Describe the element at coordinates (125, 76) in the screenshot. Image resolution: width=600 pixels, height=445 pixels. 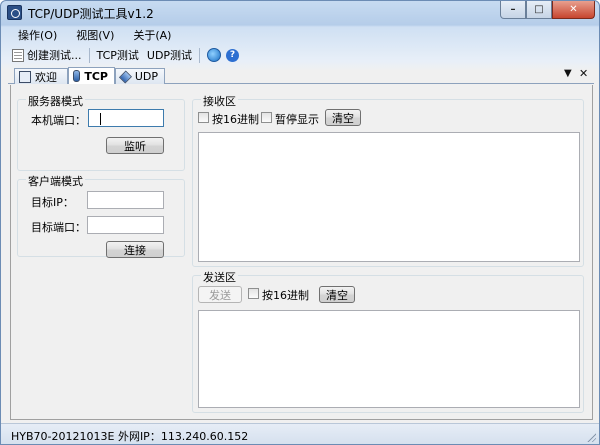
I see `udp-icon` at that location.